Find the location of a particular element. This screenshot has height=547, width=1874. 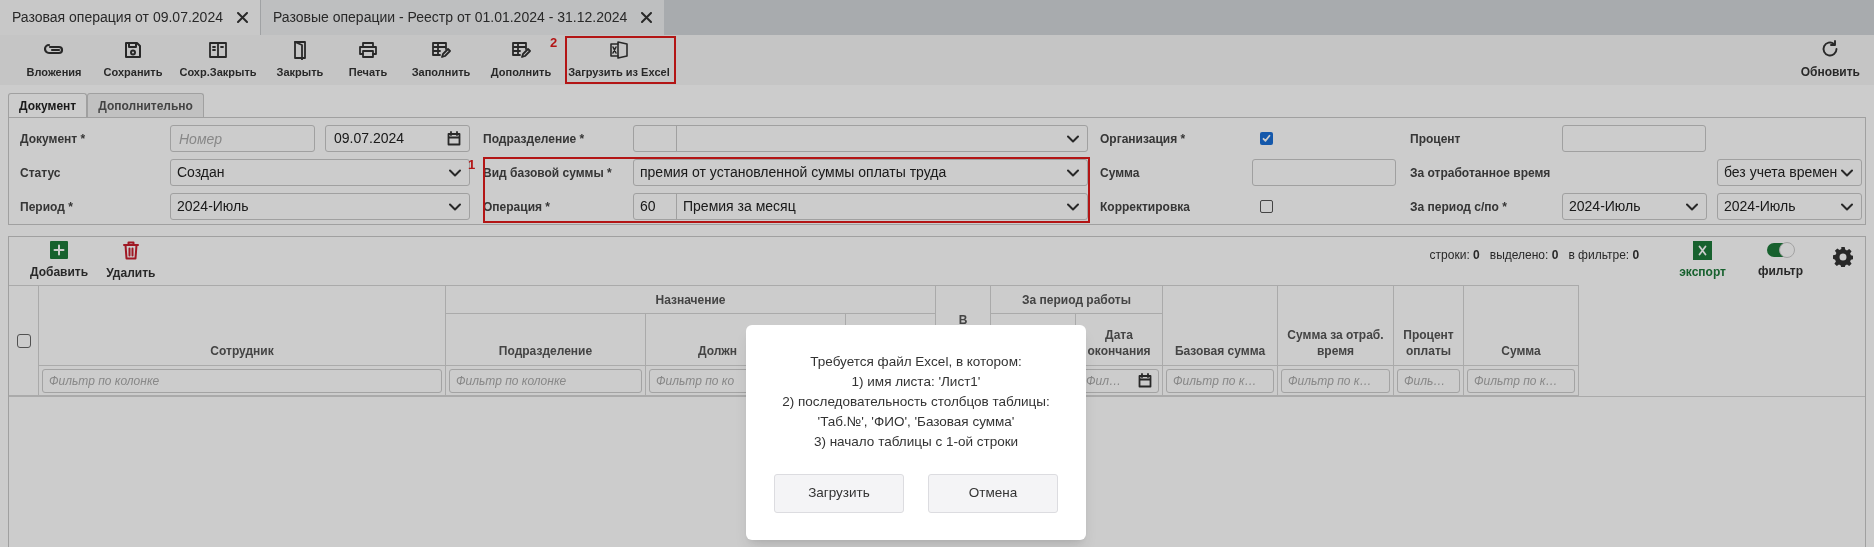

date-field: 09.07.2024 is located at coordinates (397, 138).